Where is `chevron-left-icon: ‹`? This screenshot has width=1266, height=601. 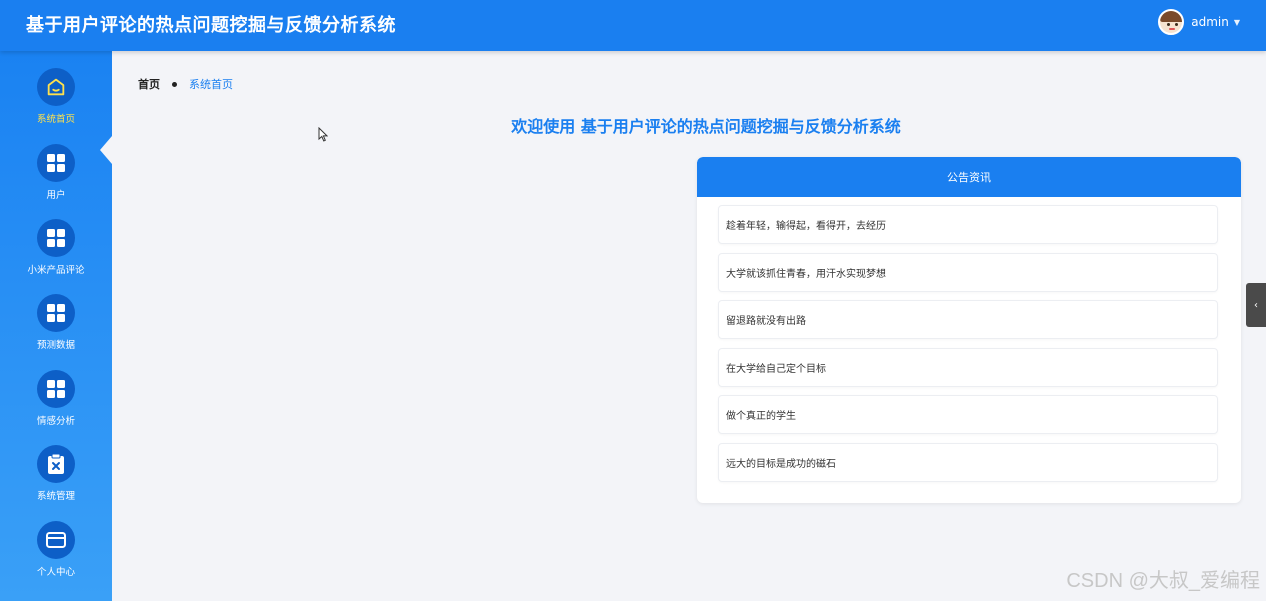 chevron-left-icon: ‹ is located at coordinates (1256, 305).